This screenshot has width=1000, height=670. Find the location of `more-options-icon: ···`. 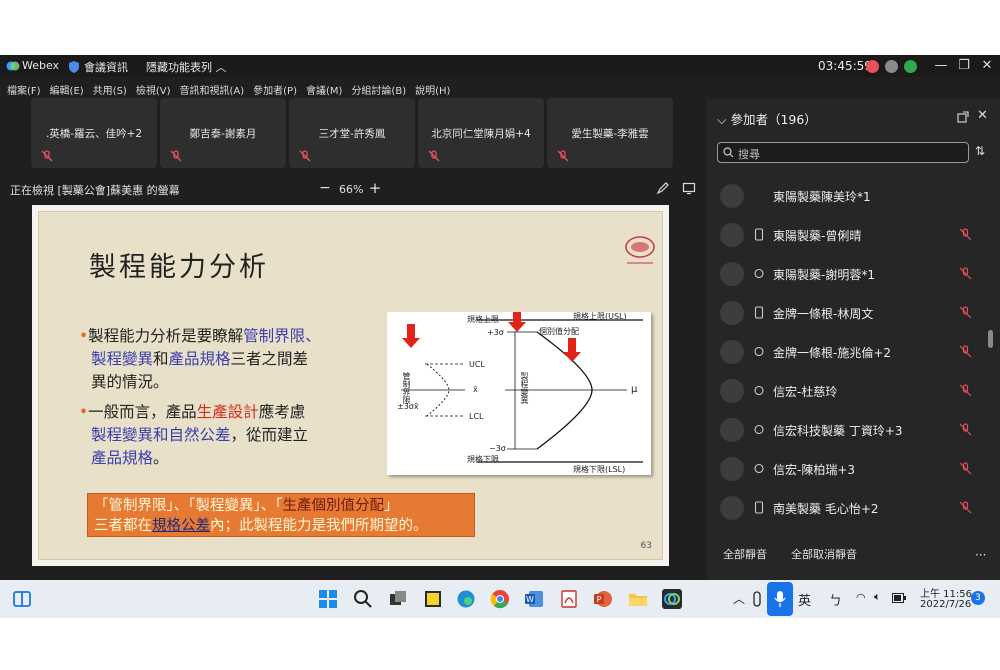

more-options-icon: ··· is located at coordinates (980, 555).